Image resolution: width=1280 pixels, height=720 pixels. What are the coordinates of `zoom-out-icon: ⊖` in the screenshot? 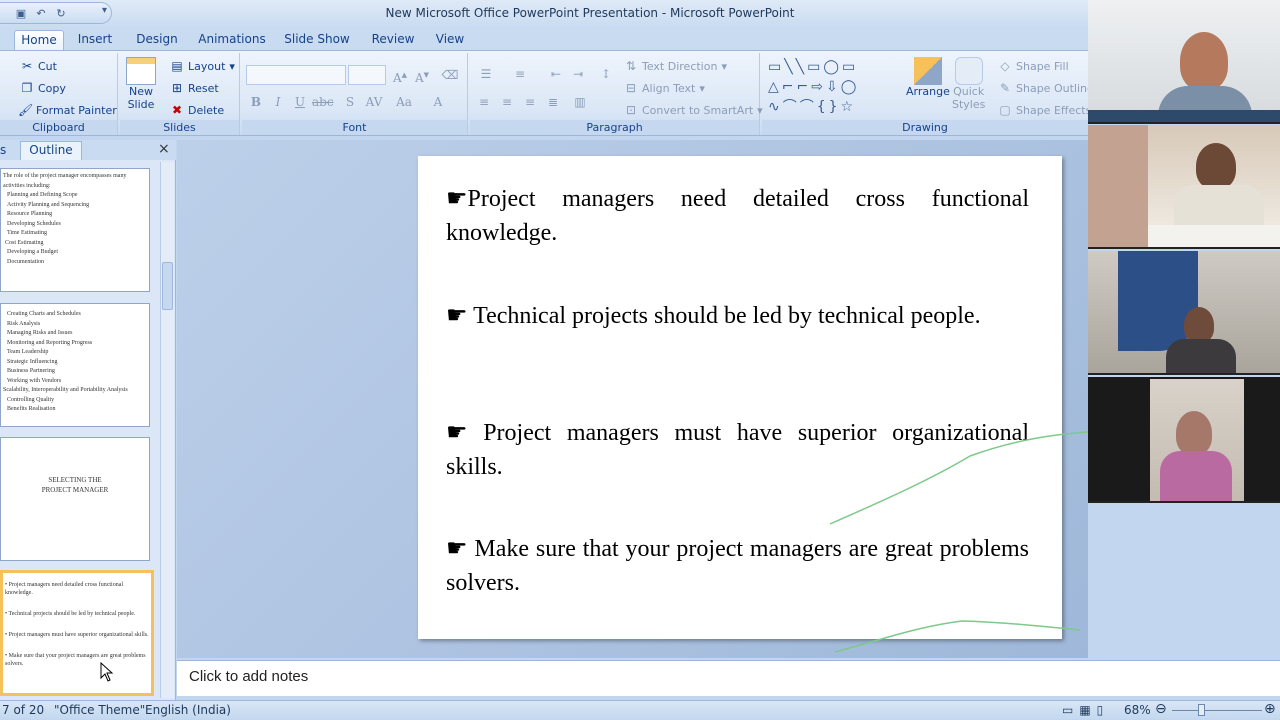 It's located at (1161, 709).